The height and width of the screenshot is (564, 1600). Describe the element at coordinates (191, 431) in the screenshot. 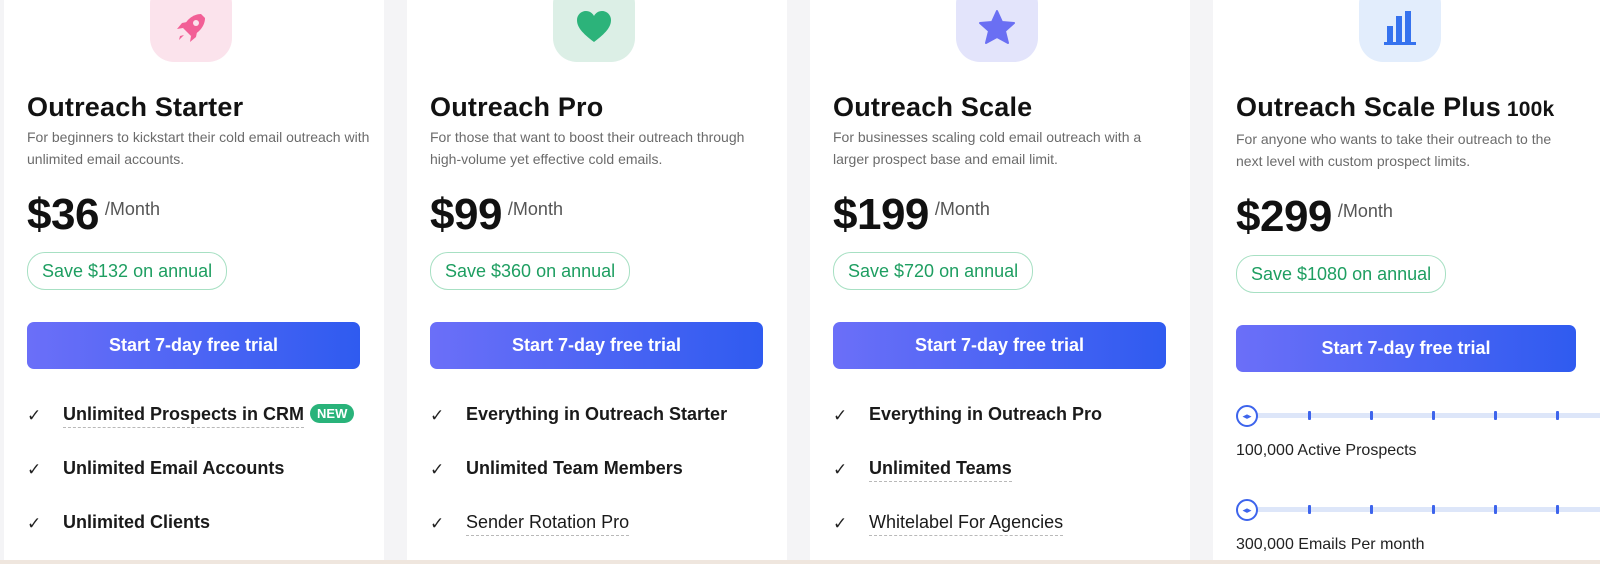

I see `feature-item: ✓ Unlimited Prospects in CRM NEW` at that location.